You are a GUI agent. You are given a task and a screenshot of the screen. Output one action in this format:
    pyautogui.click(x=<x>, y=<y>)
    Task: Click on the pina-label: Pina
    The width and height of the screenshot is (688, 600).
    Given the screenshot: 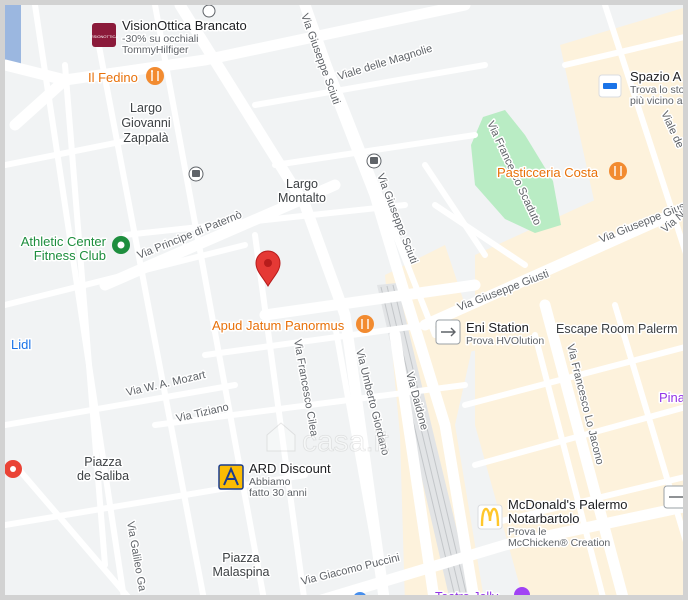 What is the action you would take?
    pyautogui.click(x=672, y=398)
    